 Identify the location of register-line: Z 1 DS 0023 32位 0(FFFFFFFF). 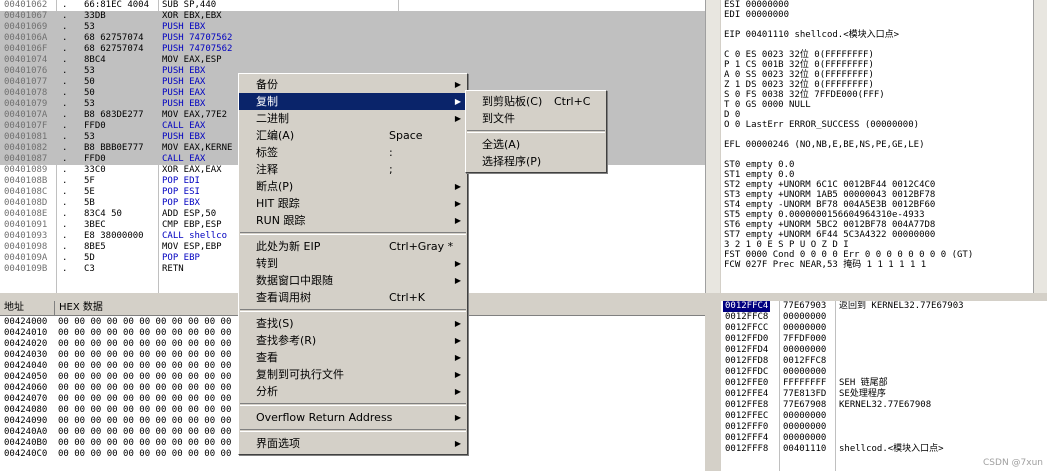
(878, 85).